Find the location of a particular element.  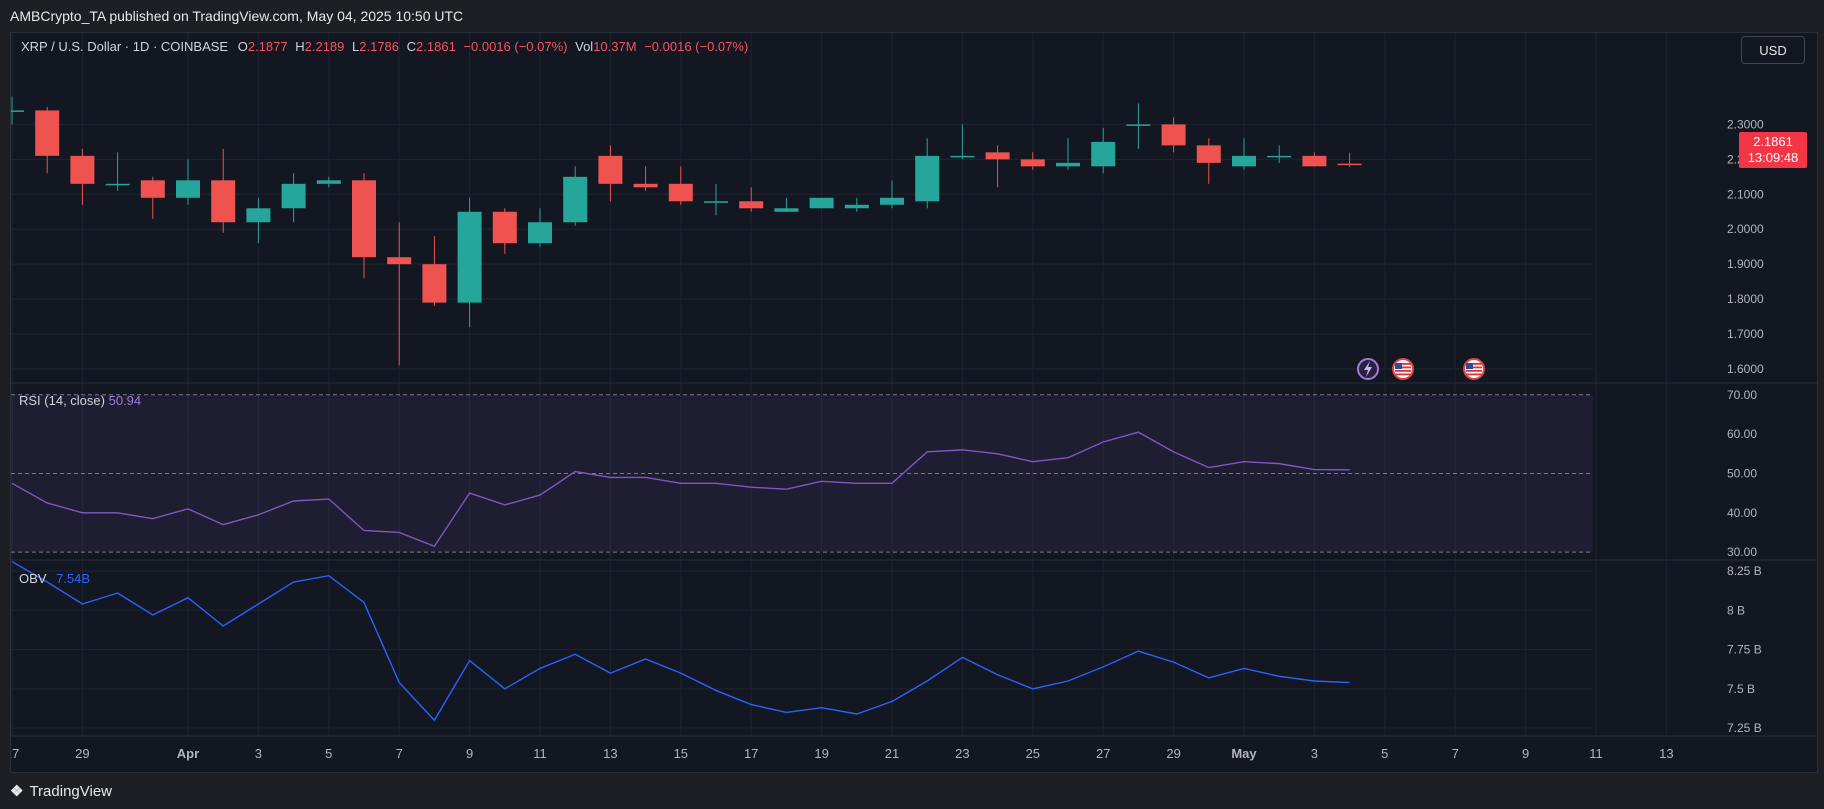

obv-axis-label: 7.25 B is located at coordinates (1744, 728).